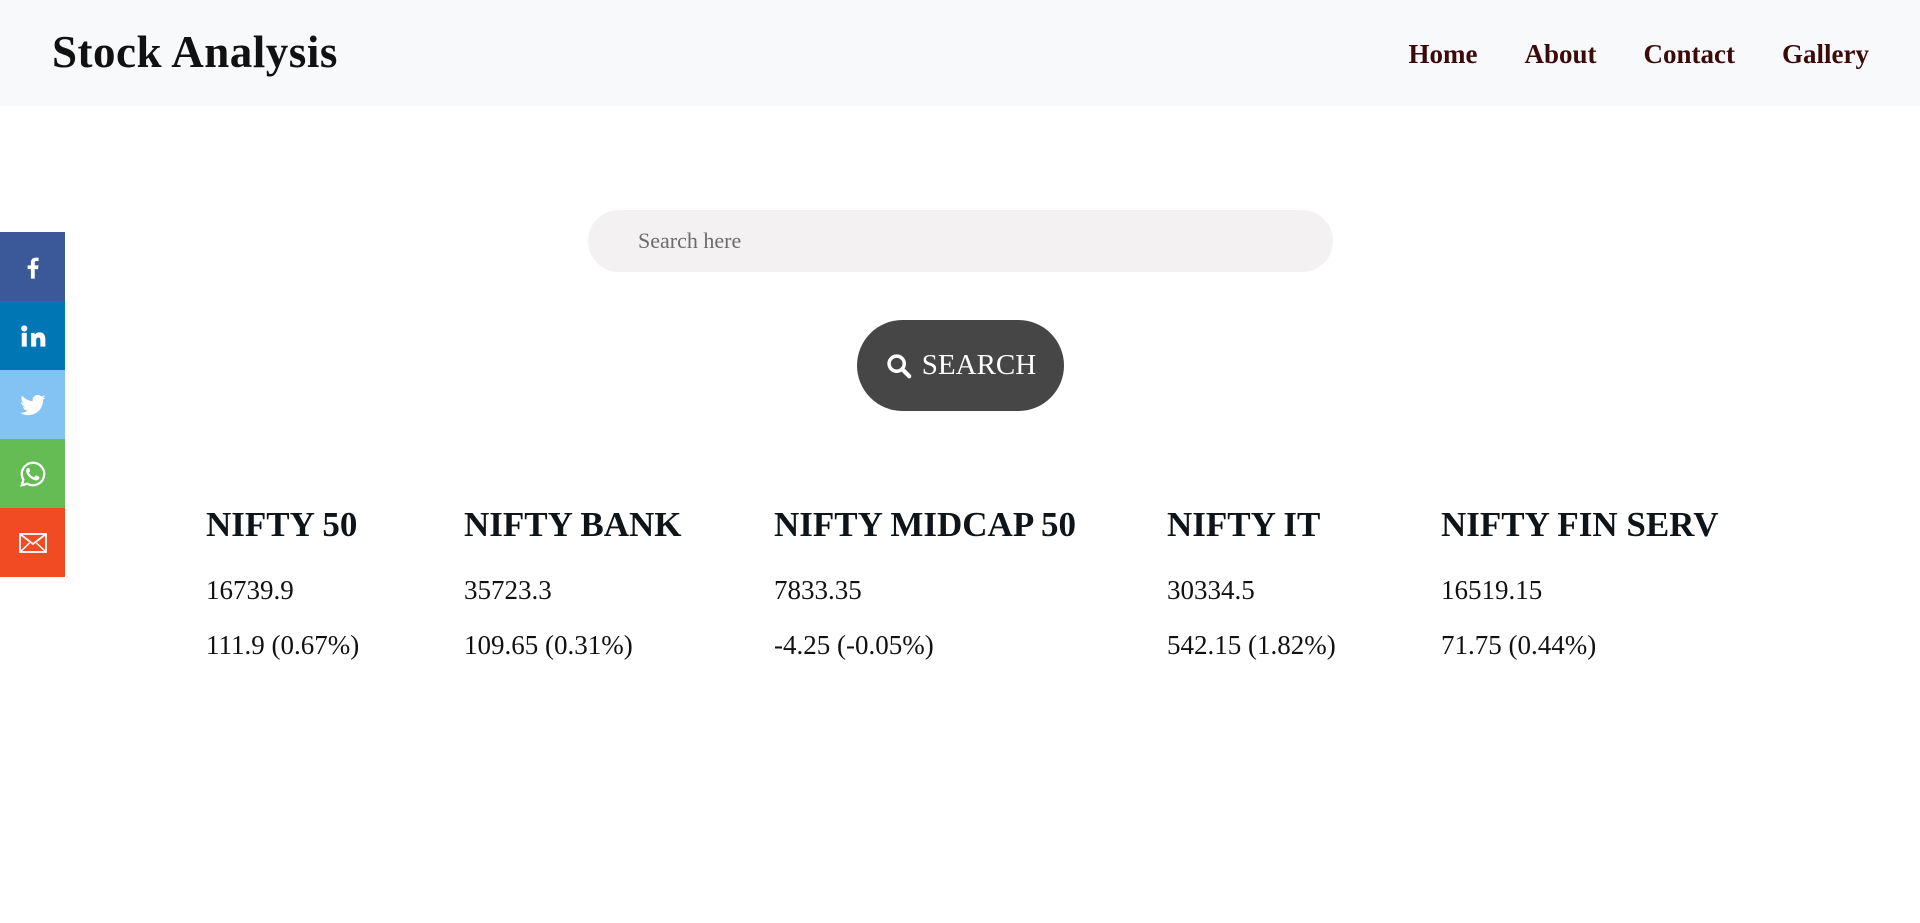 This screenshot has width=1920, height=923. I want to click on search-input, so click(960, 241).